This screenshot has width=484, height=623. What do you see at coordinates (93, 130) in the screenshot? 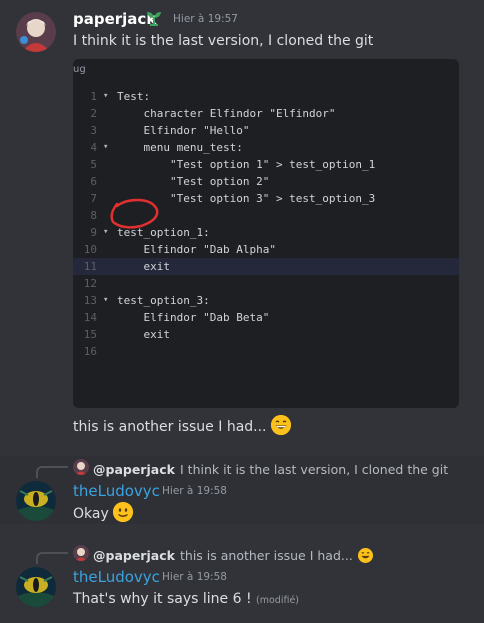
I see `line-number: 3` at bounding box center [93, 130].